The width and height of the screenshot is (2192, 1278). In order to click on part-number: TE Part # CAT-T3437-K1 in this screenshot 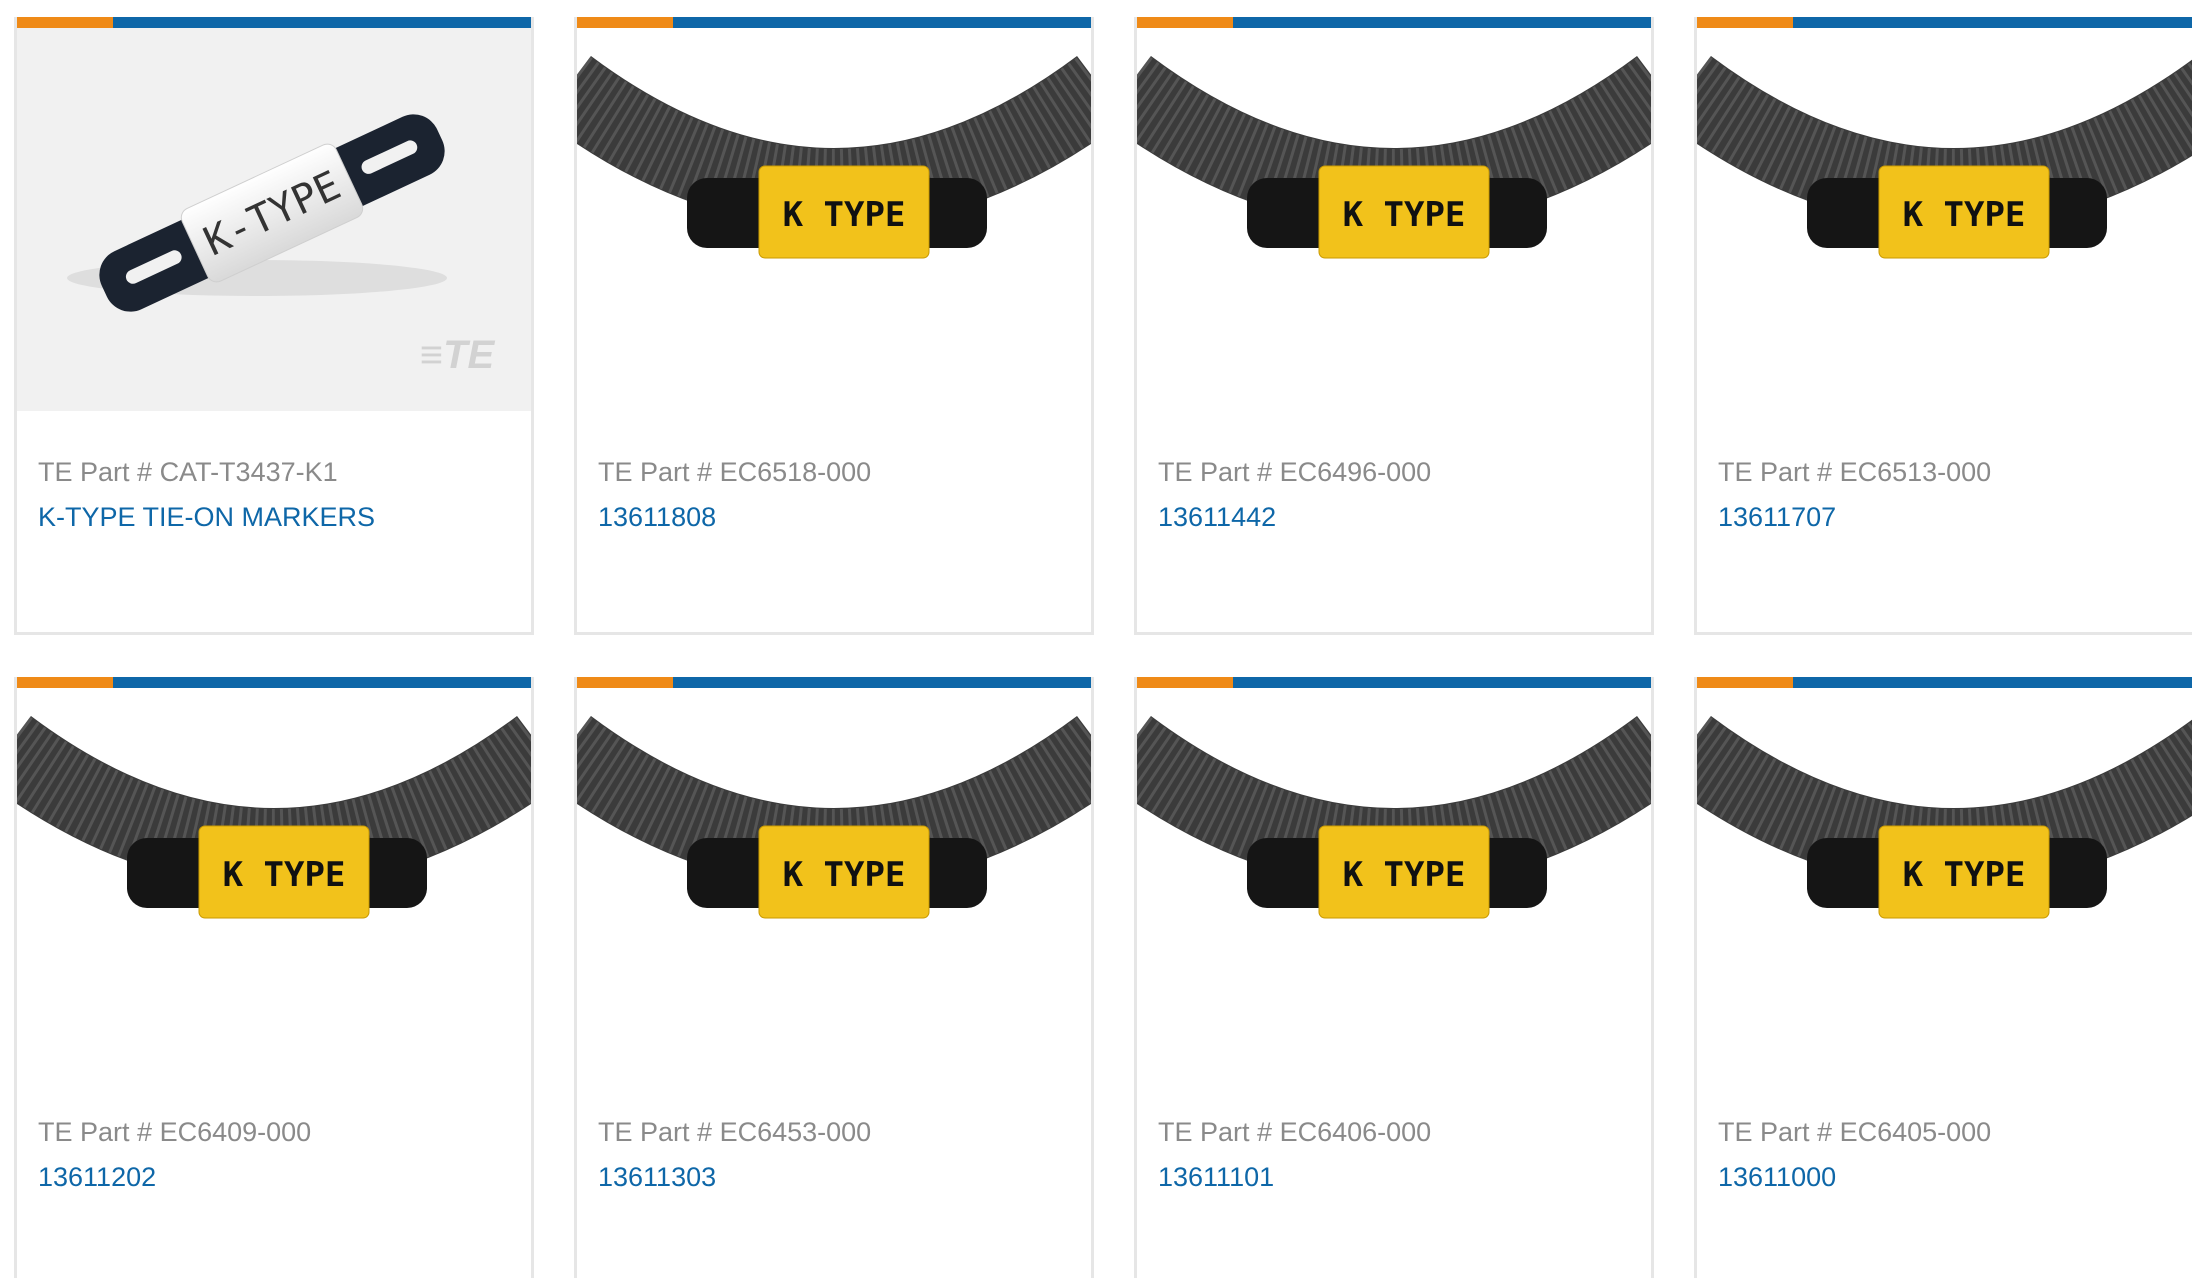, I will do `click(188, 472)`.